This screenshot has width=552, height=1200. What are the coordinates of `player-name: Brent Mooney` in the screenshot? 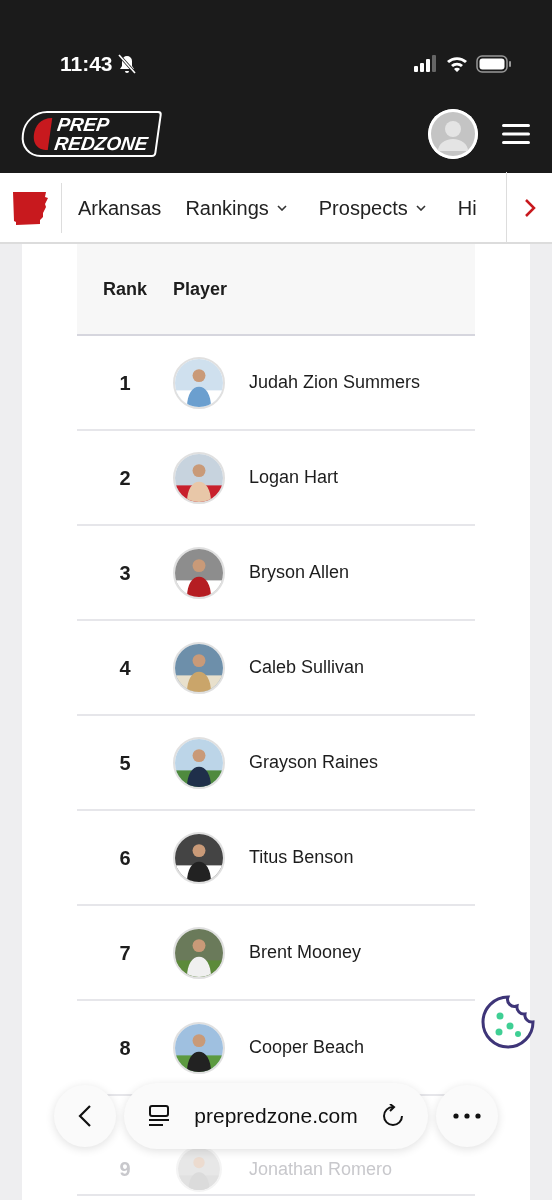 It's located at (305, 952).